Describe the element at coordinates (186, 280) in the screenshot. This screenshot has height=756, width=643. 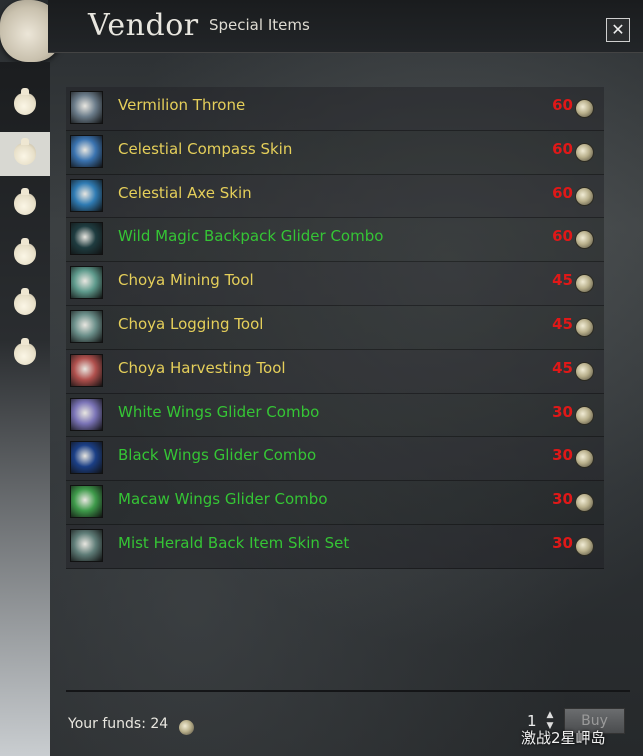
I see `item-name: Choya Mining Tool` at that location.